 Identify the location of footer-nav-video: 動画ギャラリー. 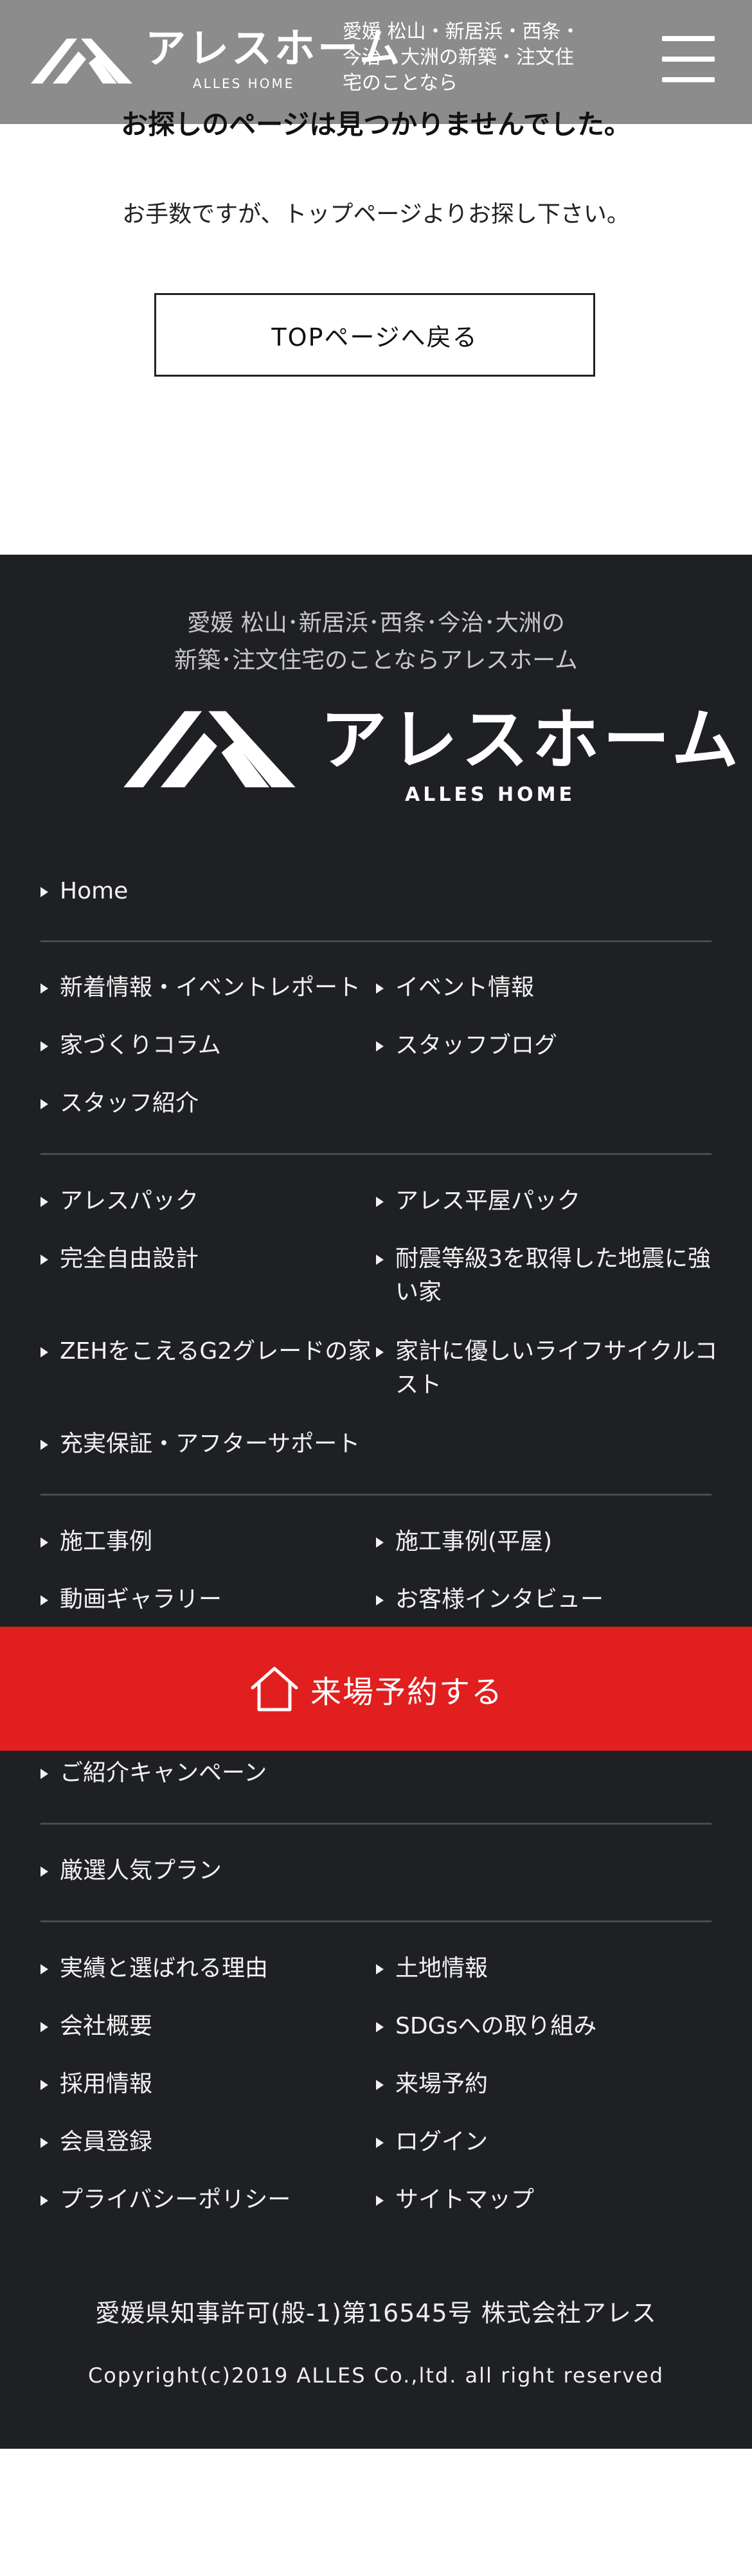
(131, 1599).